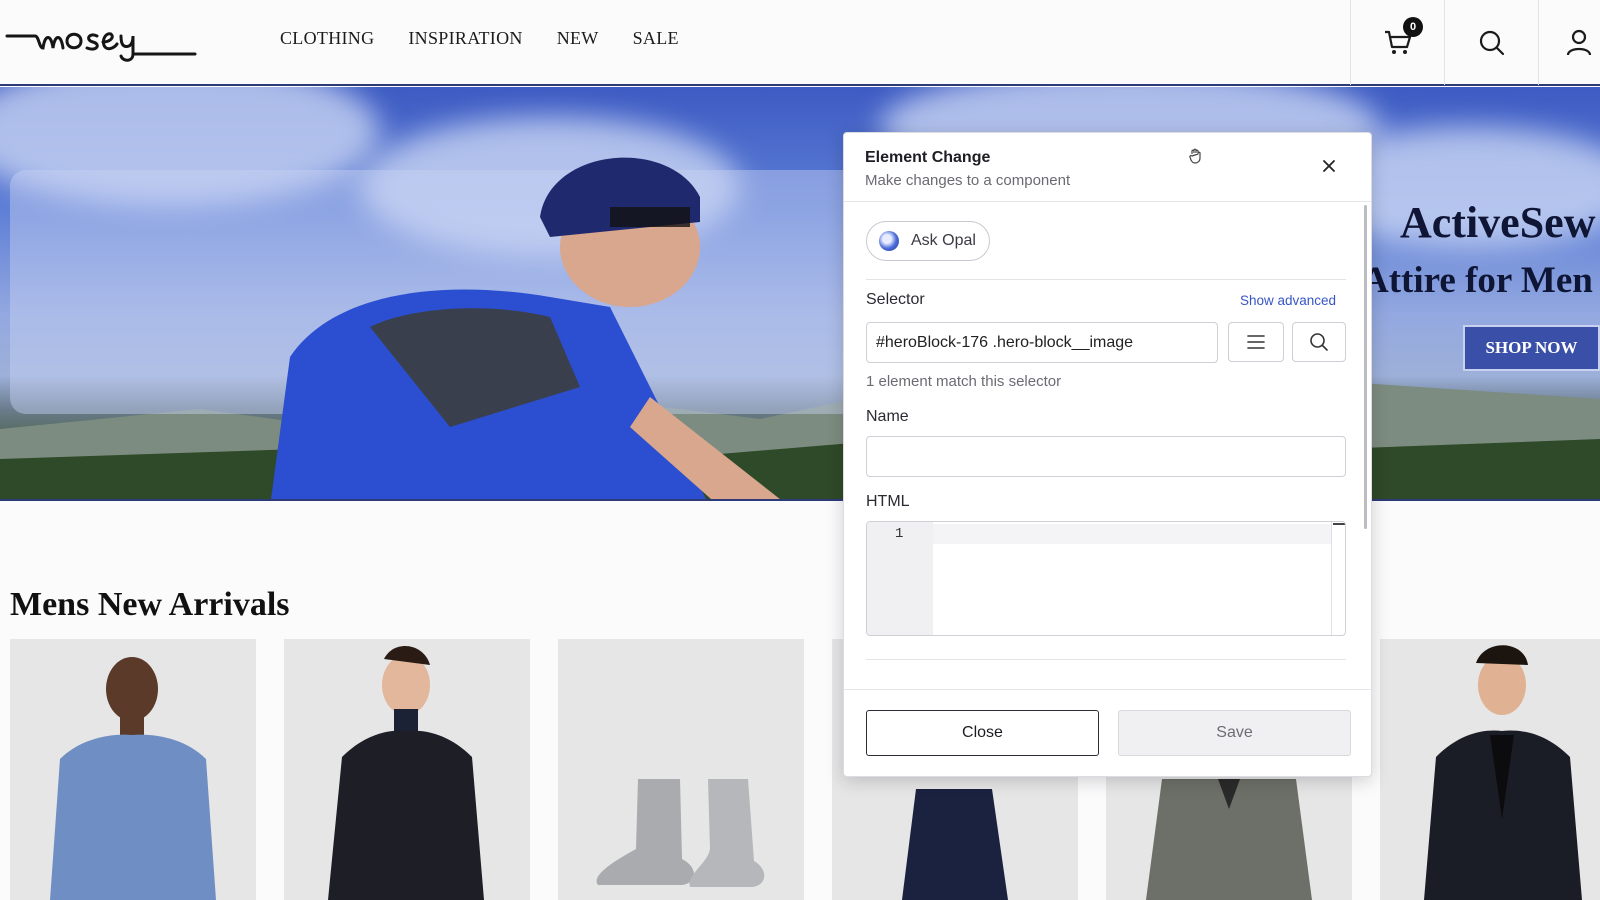 The image size is (1600, 900). I want to click on save-button: Save, so click(1234, 733).